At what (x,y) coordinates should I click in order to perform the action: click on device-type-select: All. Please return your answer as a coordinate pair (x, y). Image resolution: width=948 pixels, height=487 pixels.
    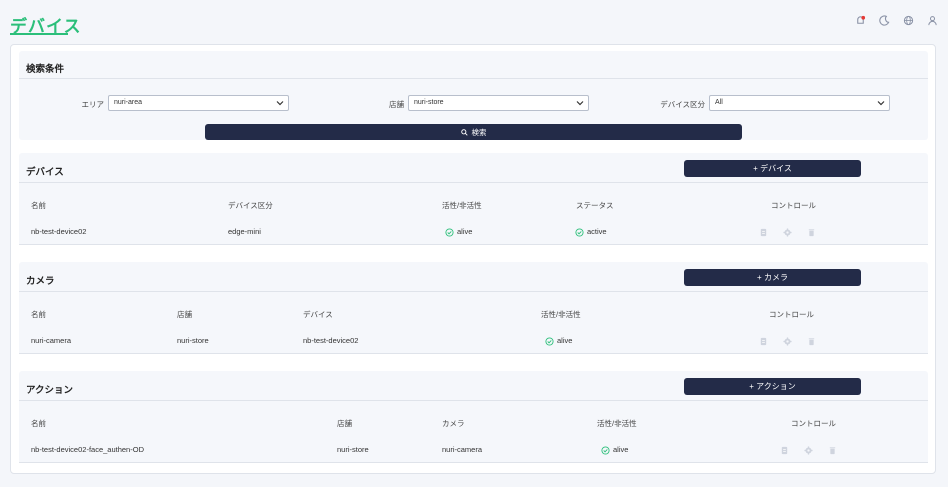
    Looking at the image, I should click on (799, 103).